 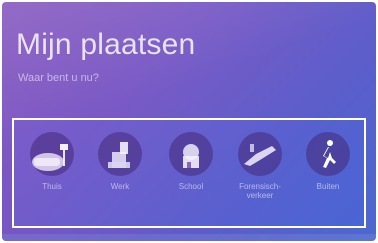 I want to click on home-icon, so click(x=52, y=154).